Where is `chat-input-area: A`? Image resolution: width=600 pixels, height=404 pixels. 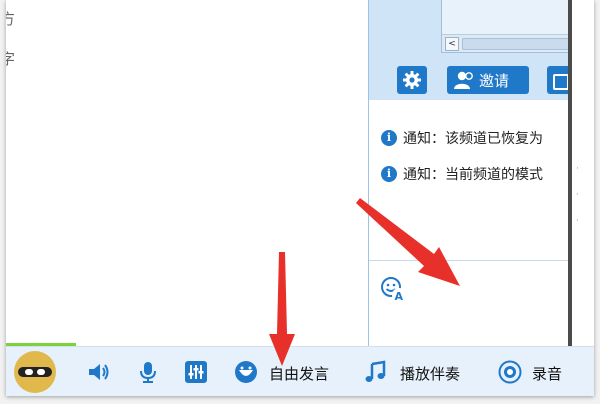 chat-input-area: A is located at coordinates (469, 303).